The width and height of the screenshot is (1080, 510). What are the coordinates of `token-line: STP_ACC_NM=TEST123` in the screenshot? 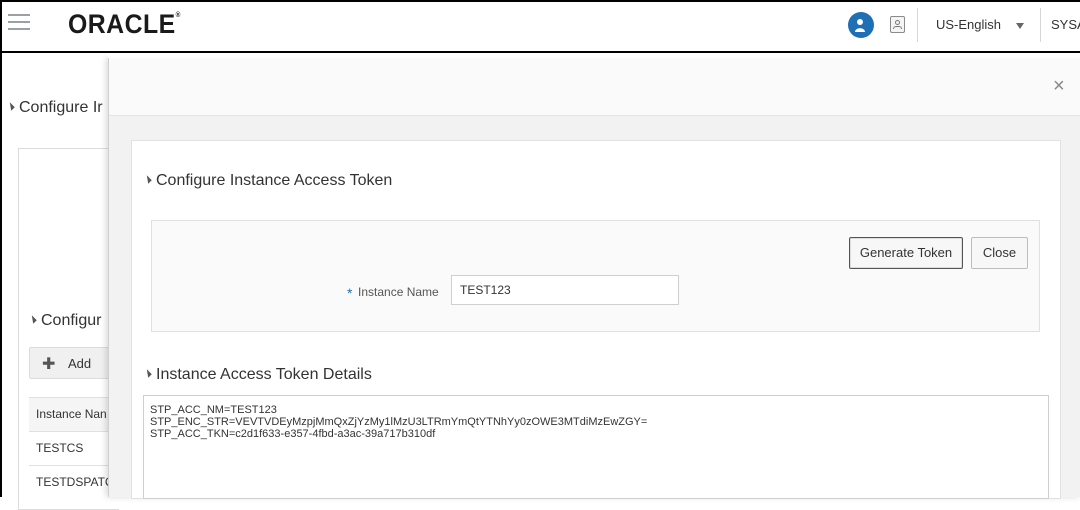 It's located at (213, 410).